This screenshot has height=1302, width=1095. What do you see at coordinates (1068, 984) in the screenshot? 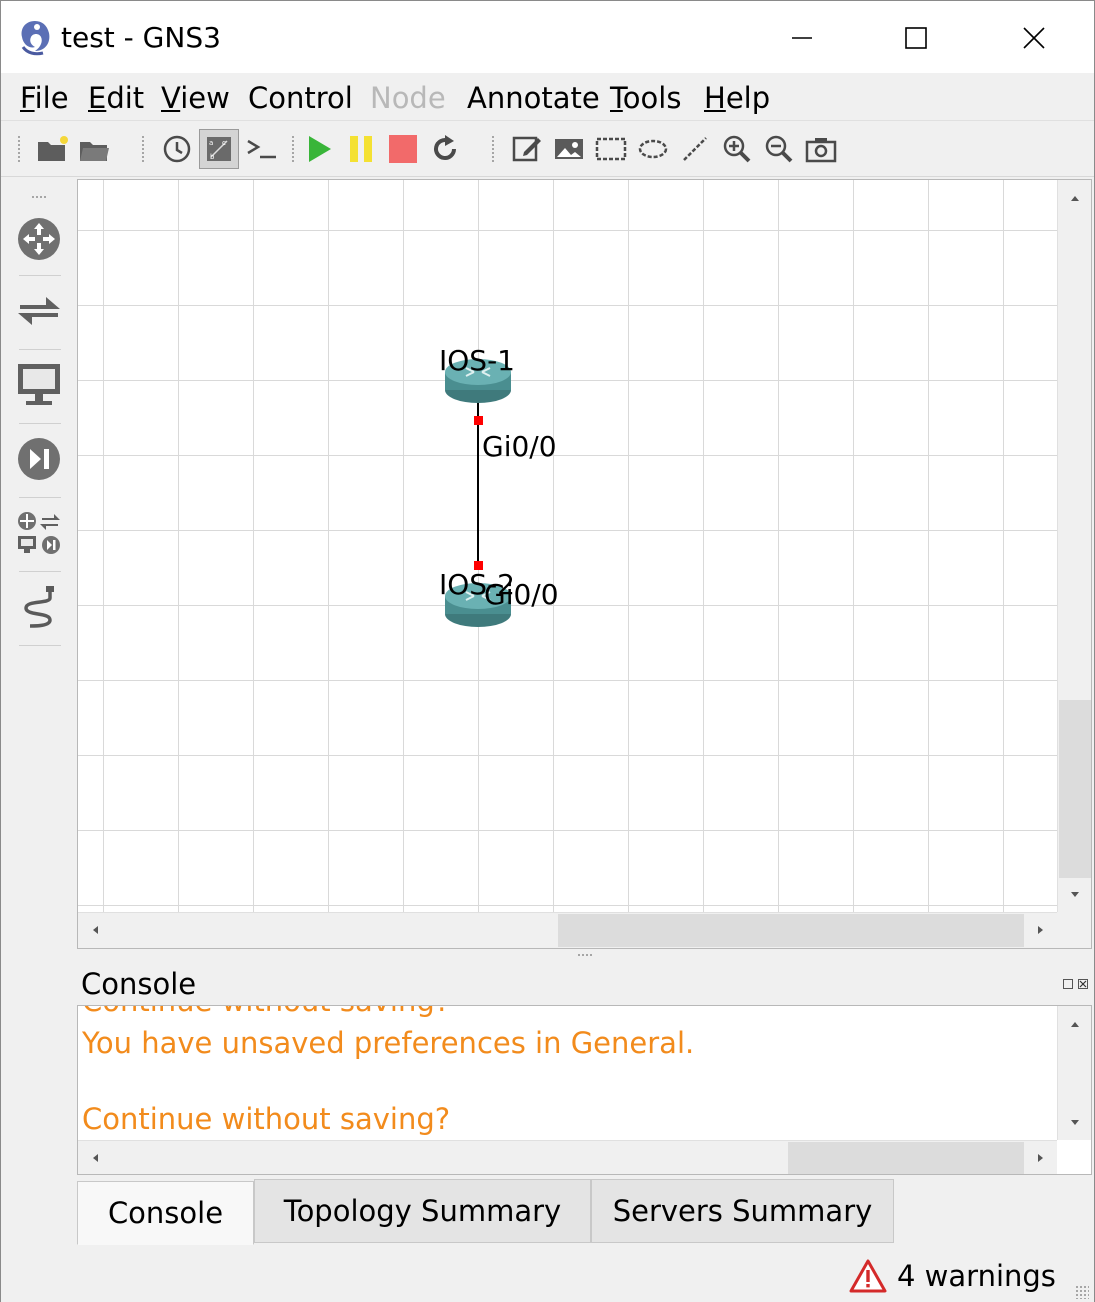
I see `dock-float-icon` at bounding box center [1068, 984].